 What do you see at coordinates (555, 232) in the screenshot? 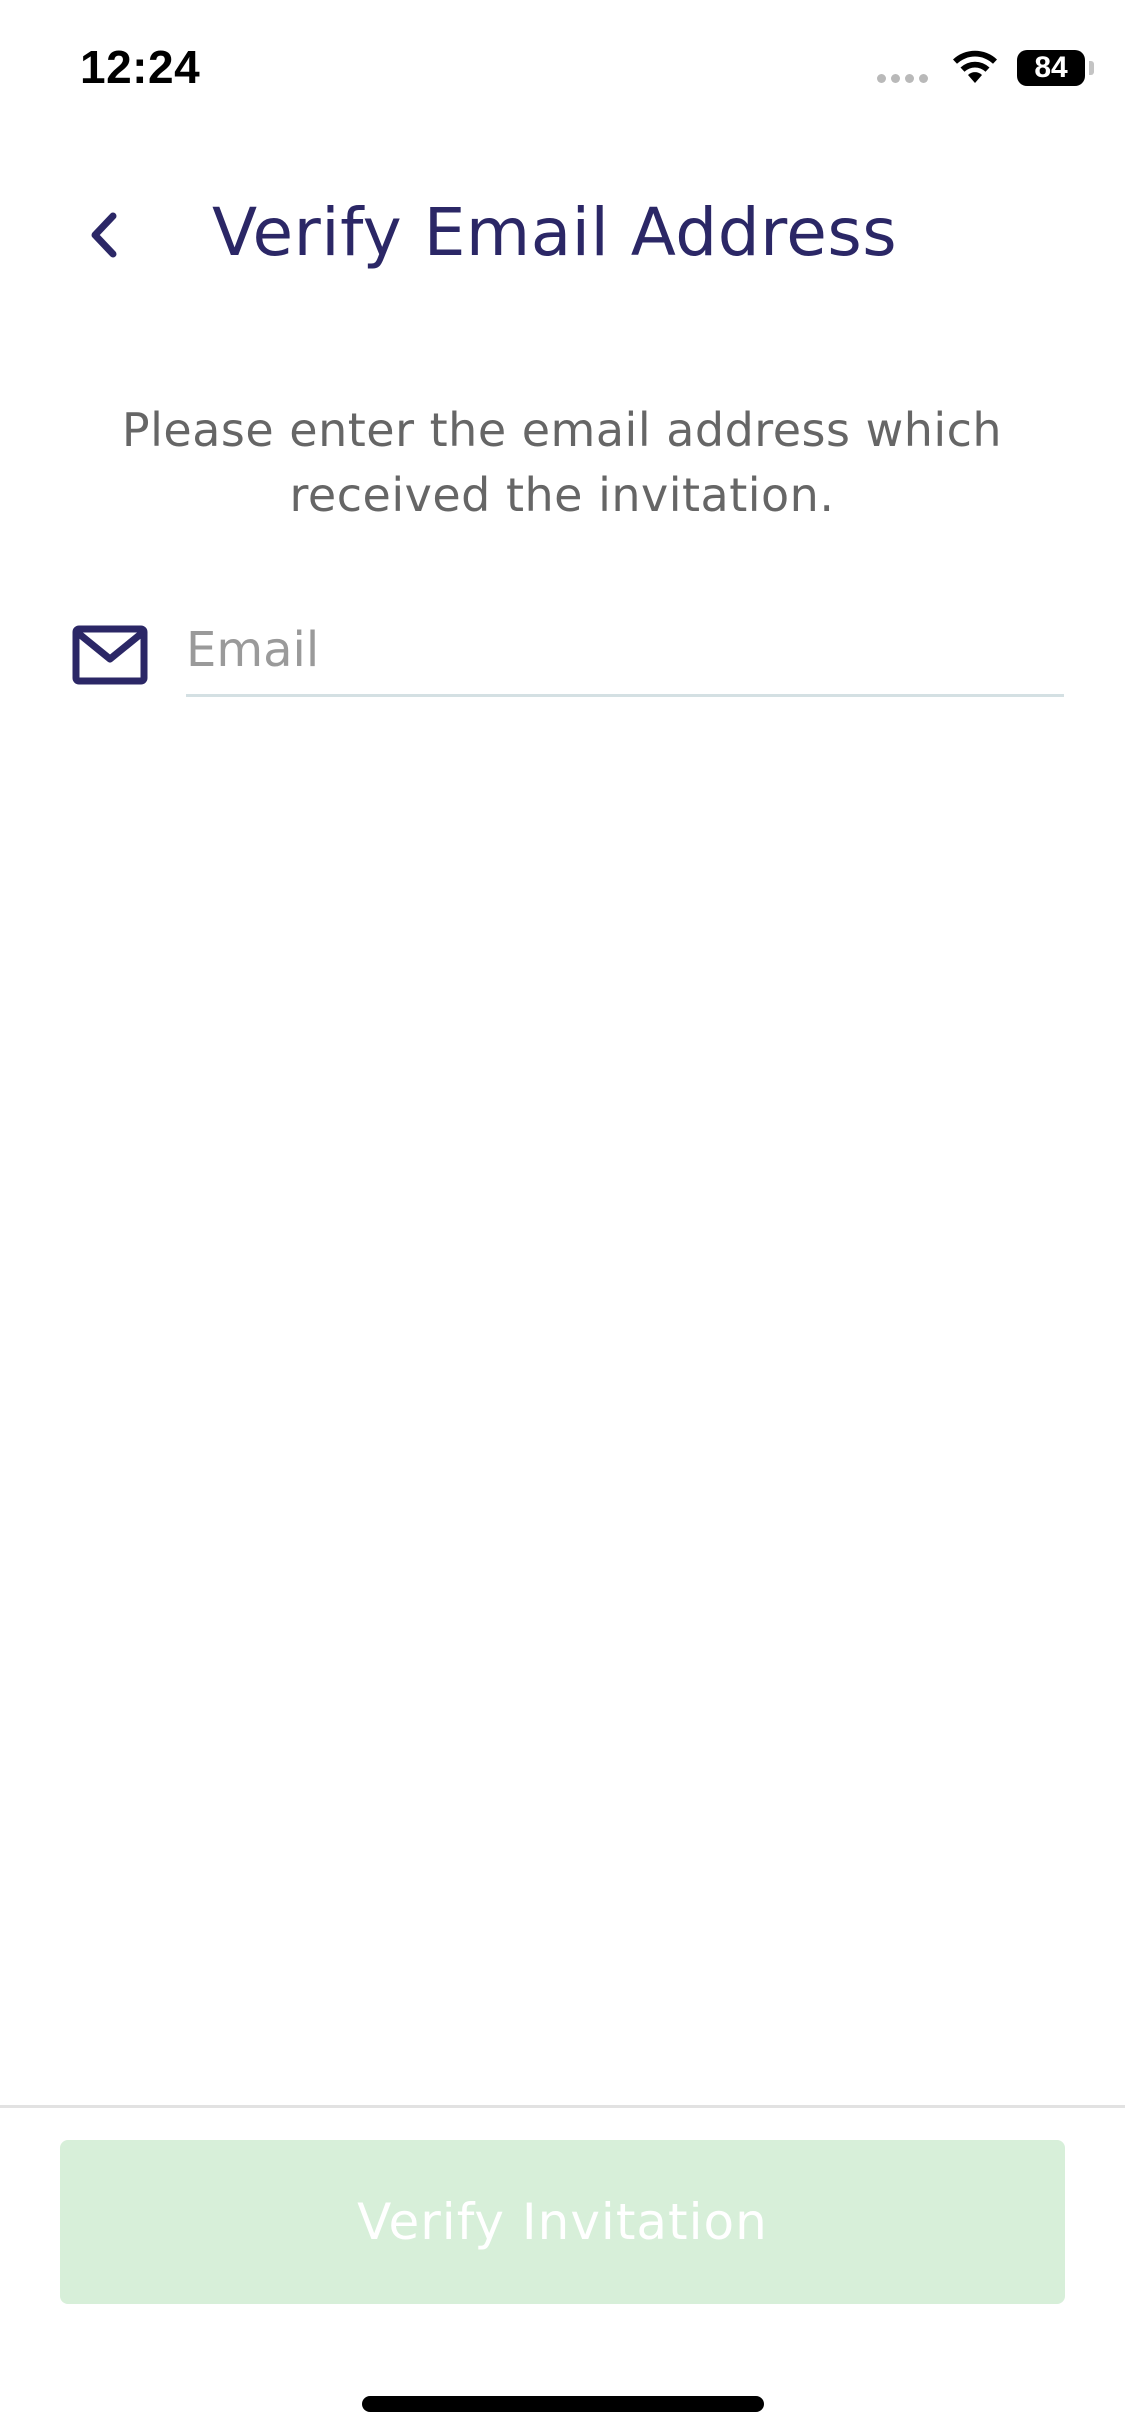
I see `page-title: Verify Email Address` at bounding box center [555, 232].